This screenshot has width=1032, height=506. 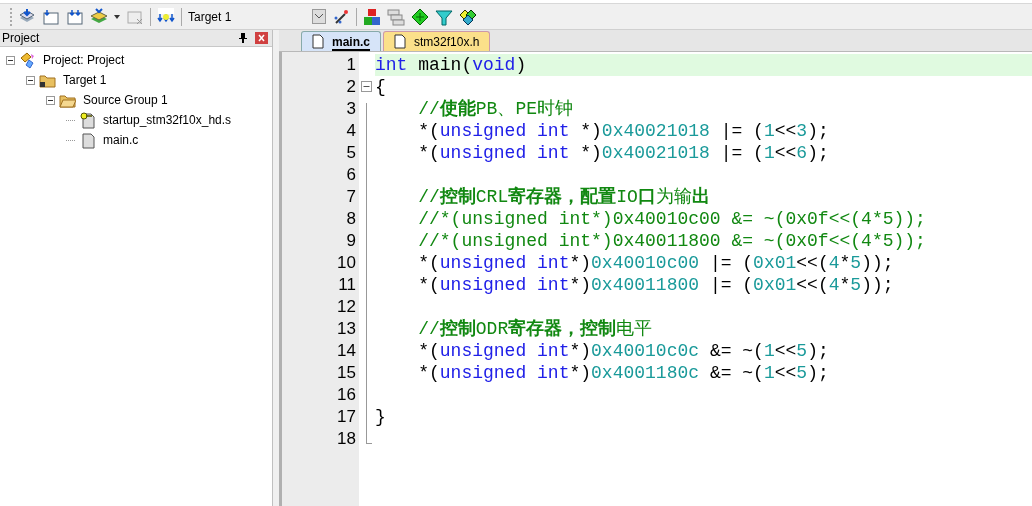 What do you see at coordinates (87, 120) in the screenshot?
I see `file-key-icon` at bounding box center [87, 120].